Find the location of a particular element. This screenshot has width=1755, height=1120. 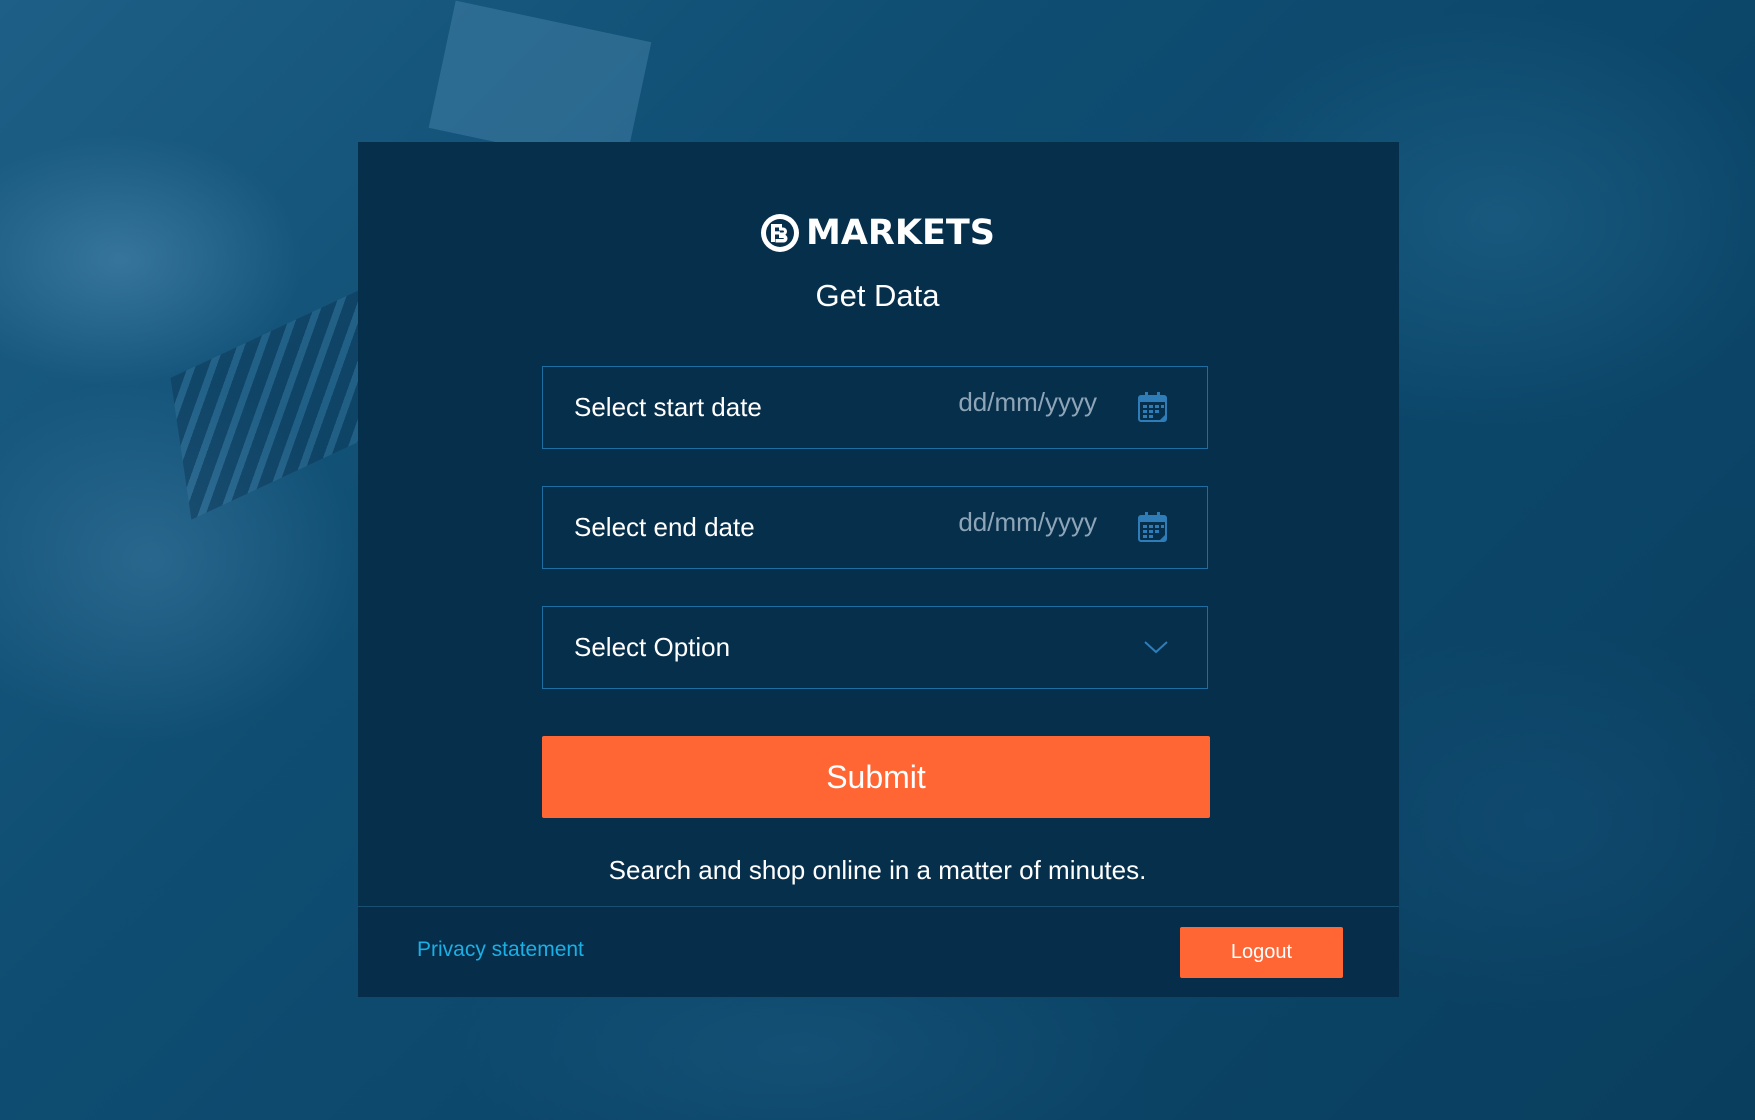

end-date-label: Select end date is located at coordinates (664, 527).